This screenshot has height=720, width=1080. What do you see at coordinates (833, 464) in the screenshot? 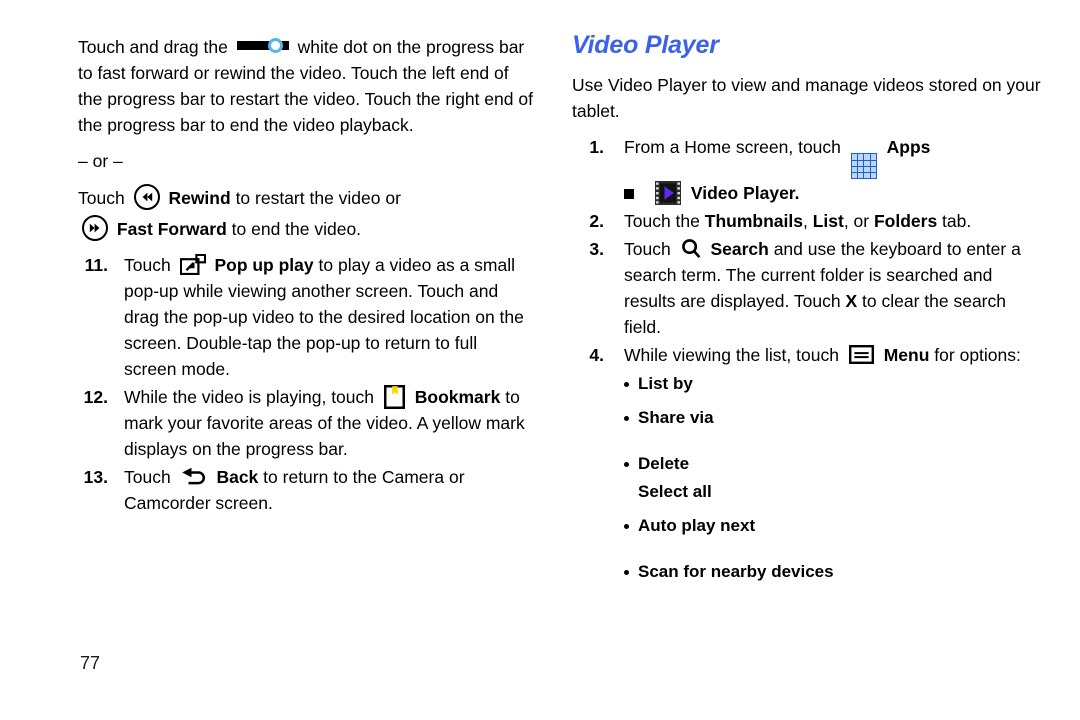
I see `menu-option-delete: Delete` at bounding box center [833, 464].